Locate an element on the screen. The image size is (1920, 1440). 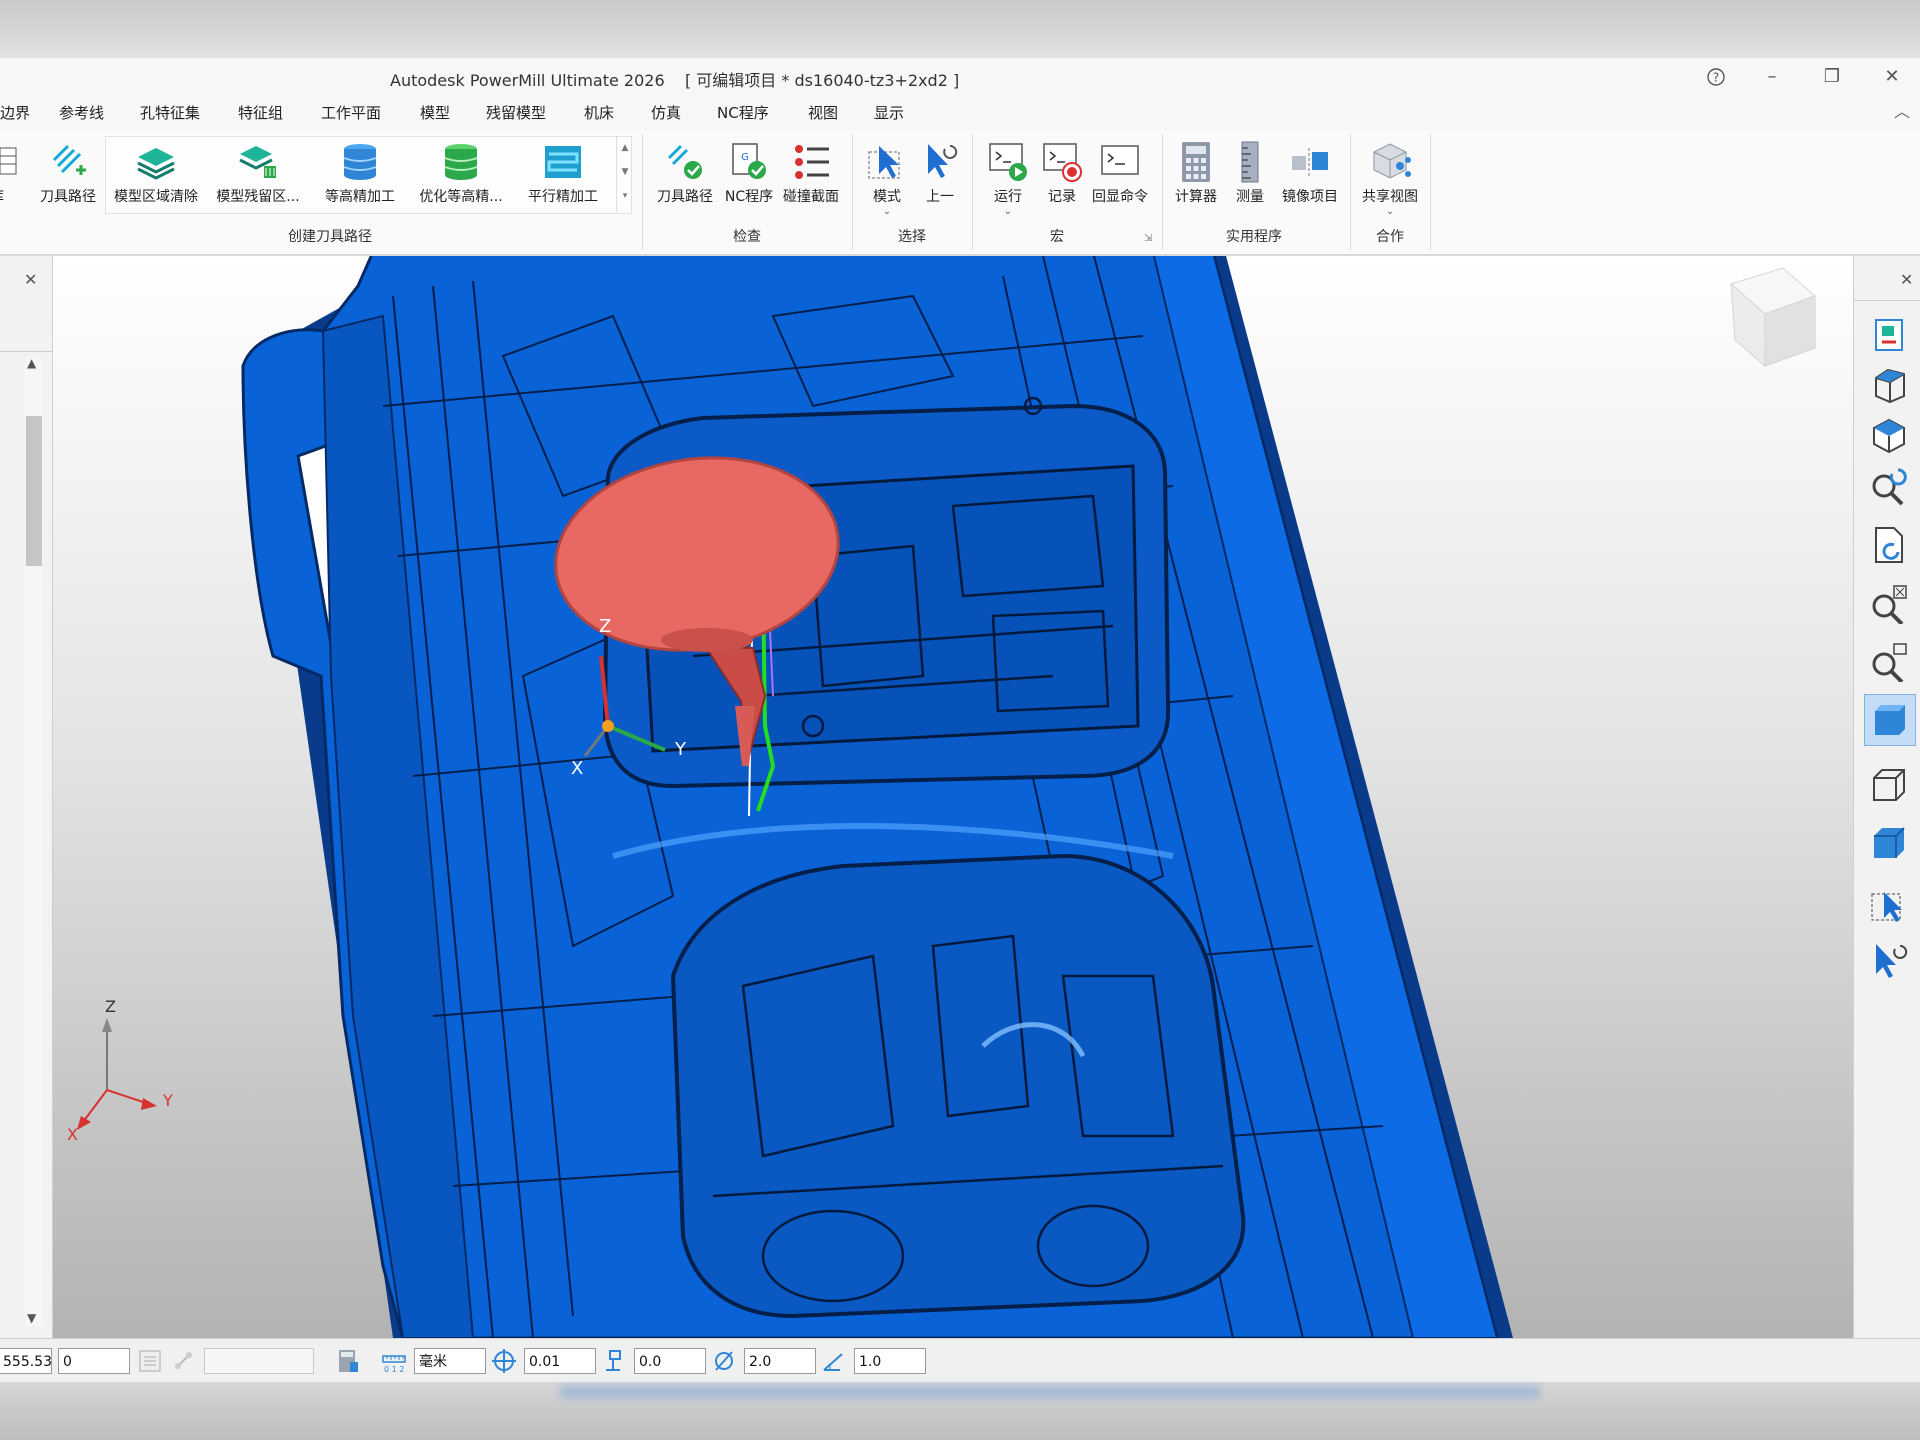
thickness-icon is located at coordinates (614, 1361).